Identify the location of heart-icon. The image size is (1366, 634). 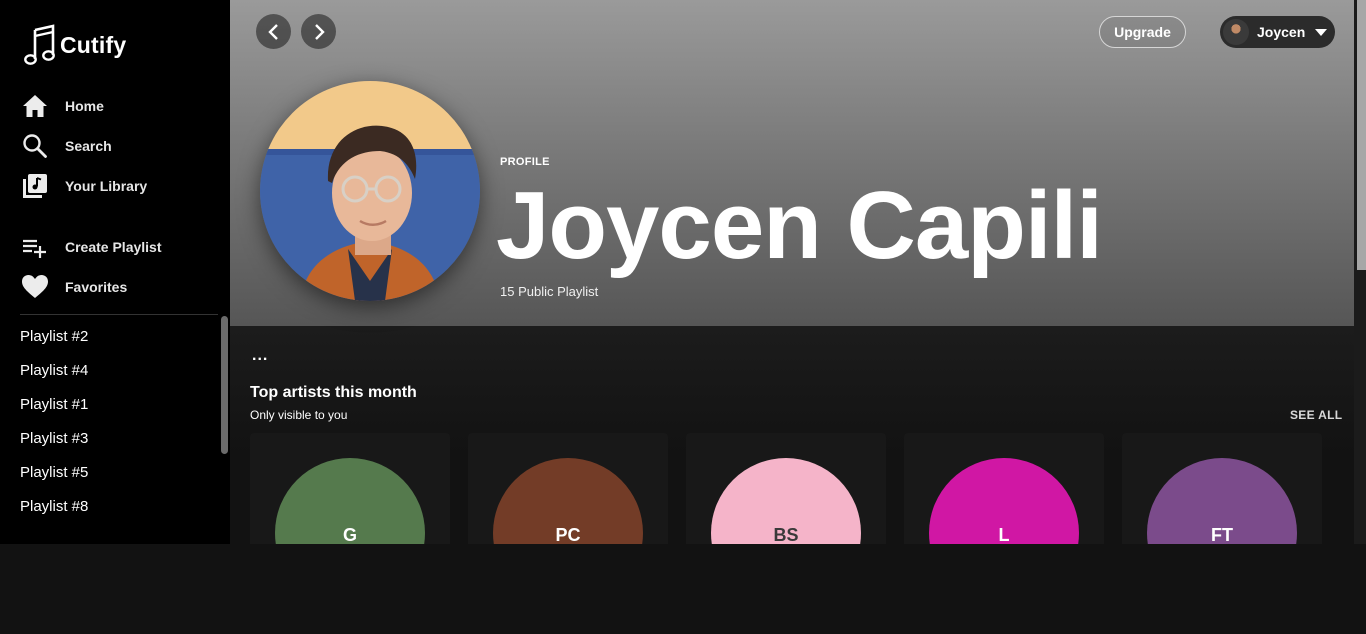
(35, 287).